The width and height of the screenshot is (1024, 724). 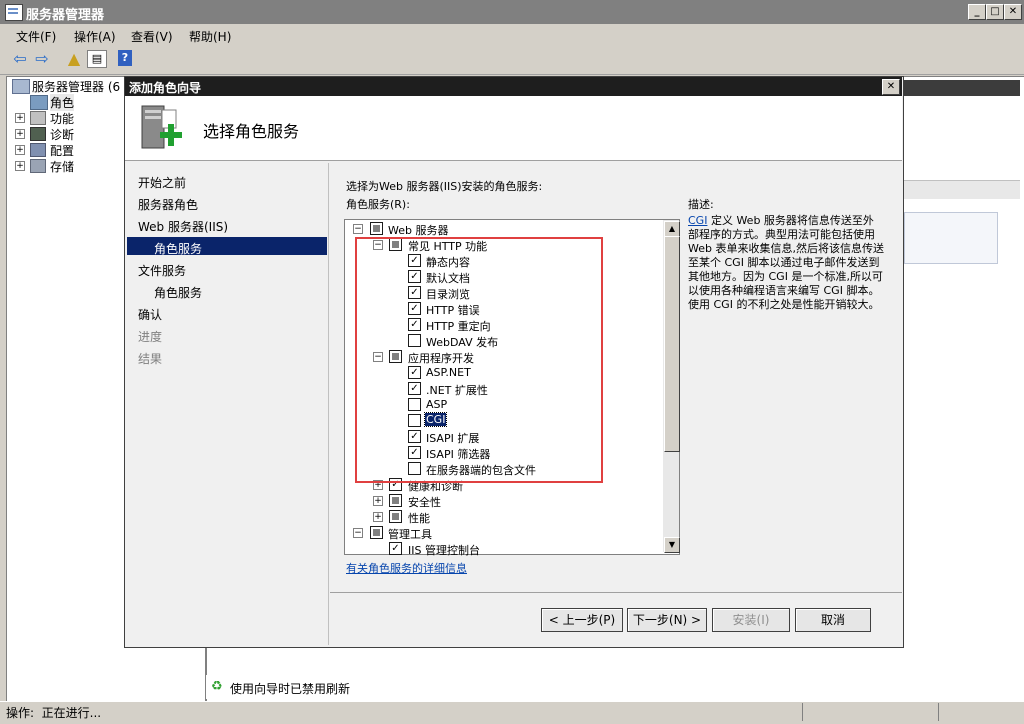 What do you see at coordinates (672, 545) in the screenshot?
I see `scroll-down-icon: ▼` at bounding box center [672, 545].